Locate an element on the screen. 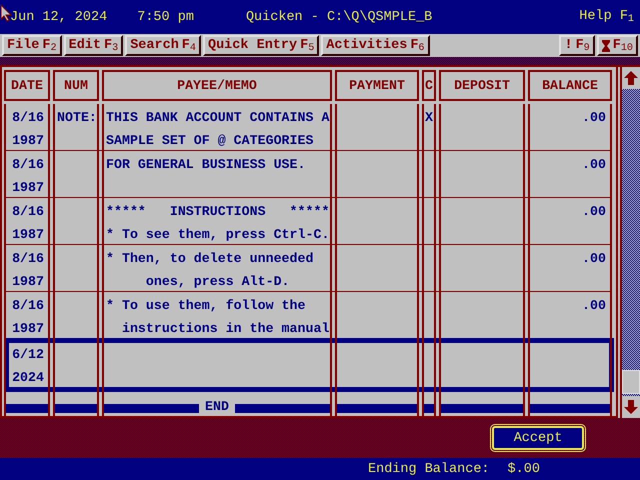  shortcut-button: ! F$_{9}$ is located at coordinates (577, 45).